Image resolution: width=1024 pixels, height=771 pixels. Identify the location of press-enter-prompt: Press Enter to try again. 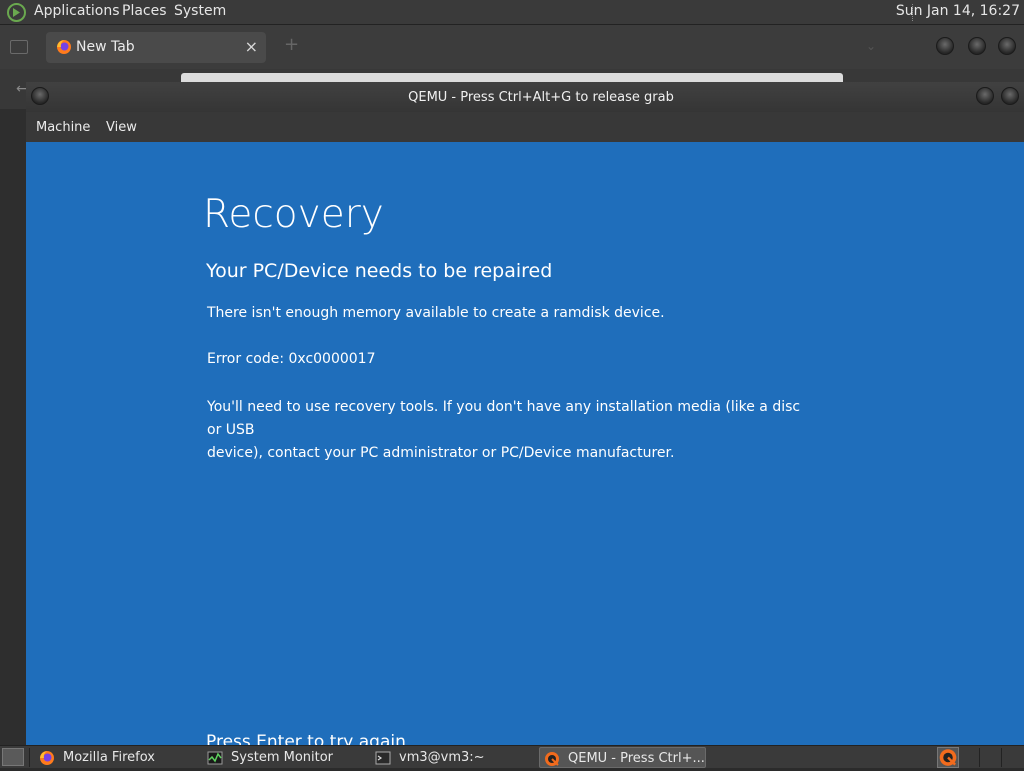
(306, 738).